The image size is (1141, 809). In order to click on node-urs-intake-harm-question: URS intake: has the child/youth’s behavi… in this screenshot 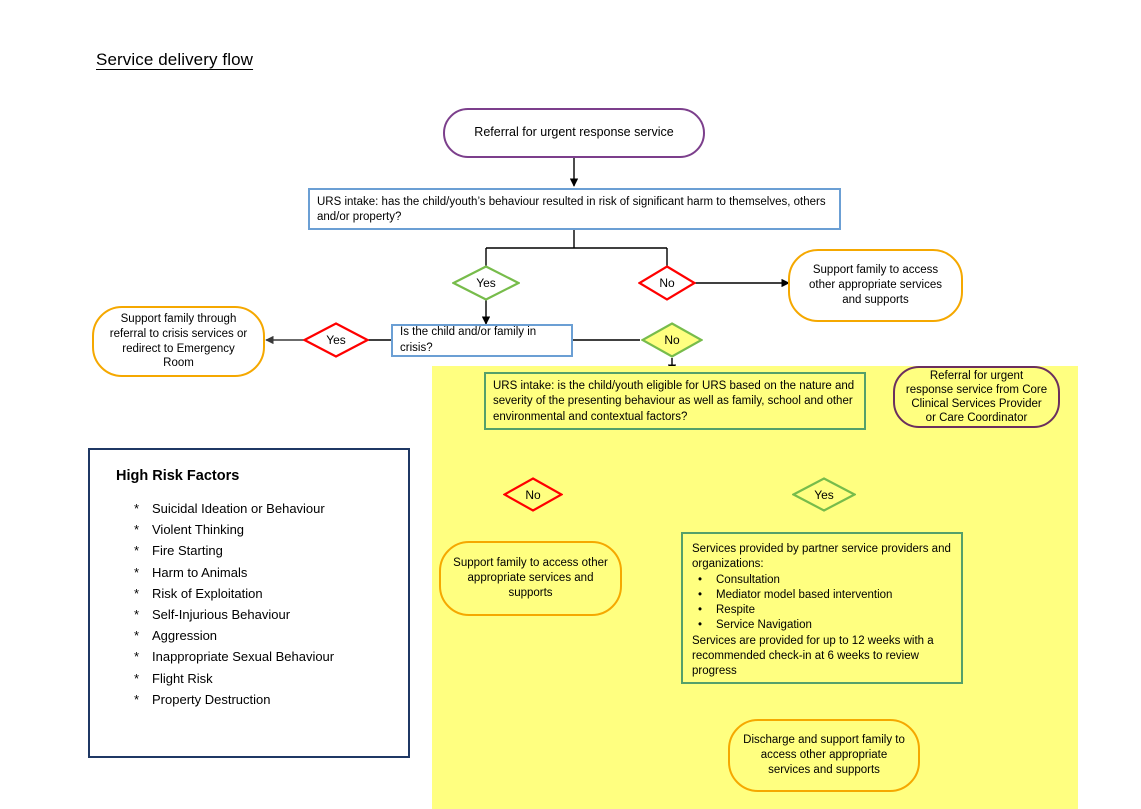, I will do `click(574, 209)`.